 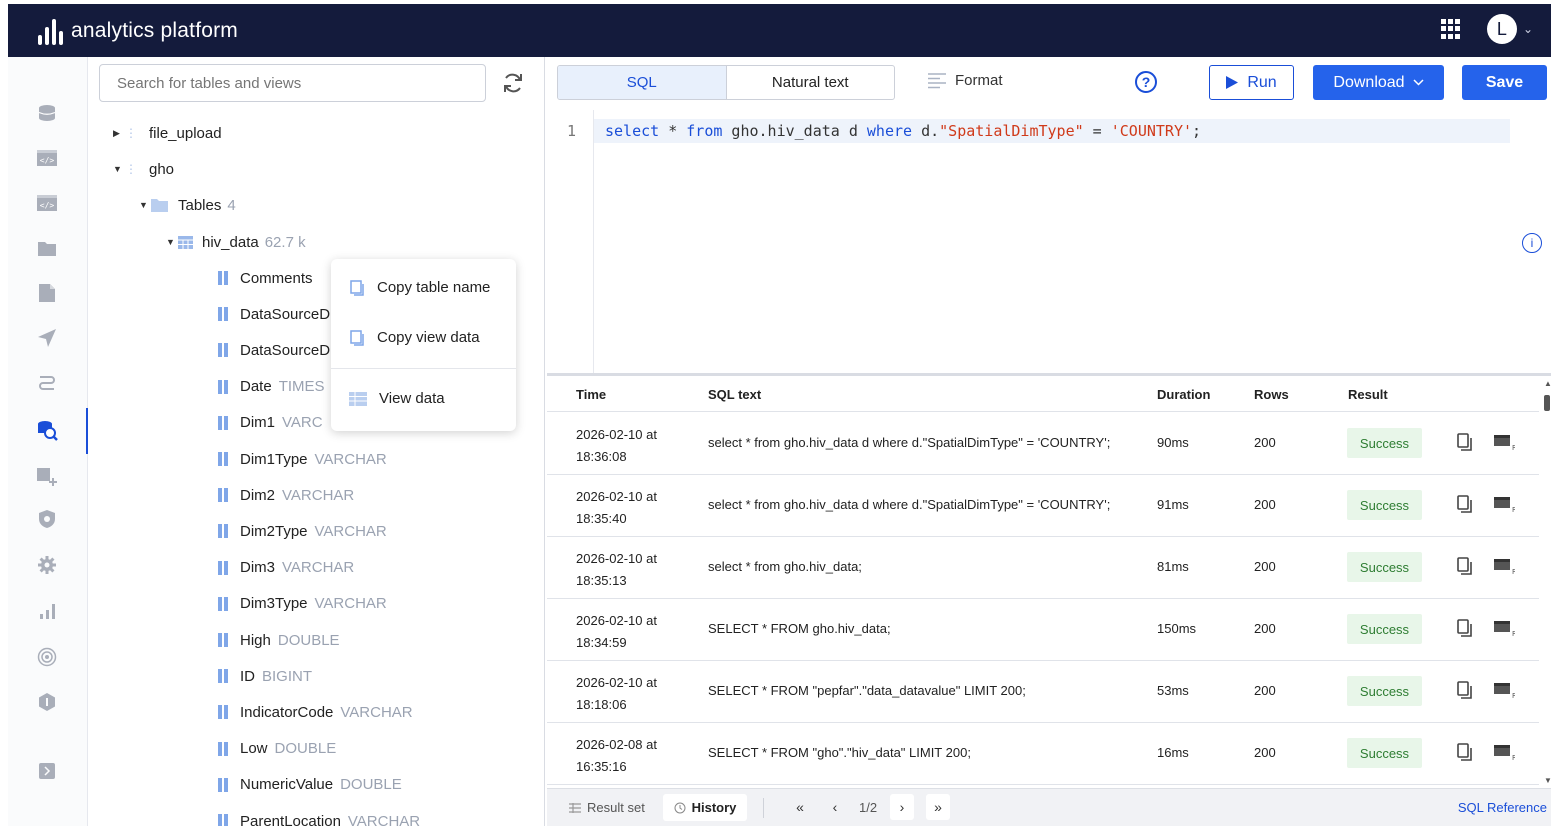 I want to click on tree-node-column: Dim2 VARCHAR, so click(x=286, y=495).